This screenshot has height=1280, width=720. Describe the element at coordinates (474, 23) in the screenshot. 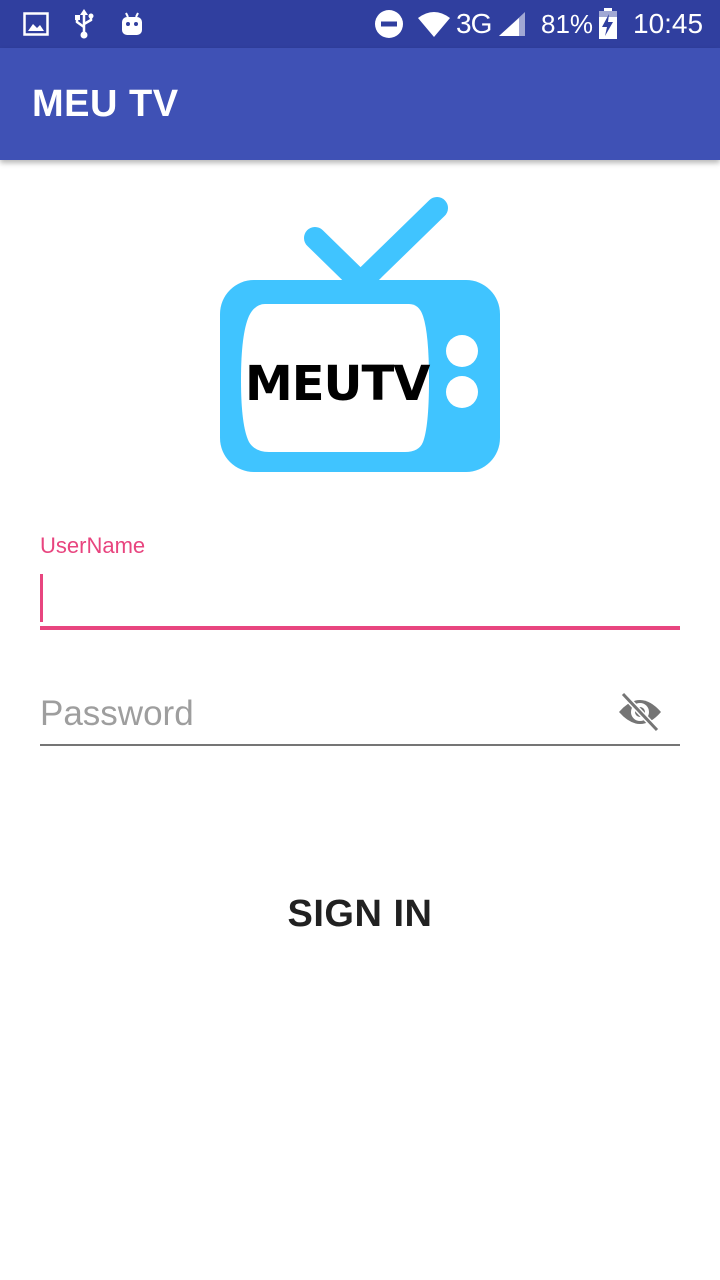

I see `network-type: 3G` at that location.